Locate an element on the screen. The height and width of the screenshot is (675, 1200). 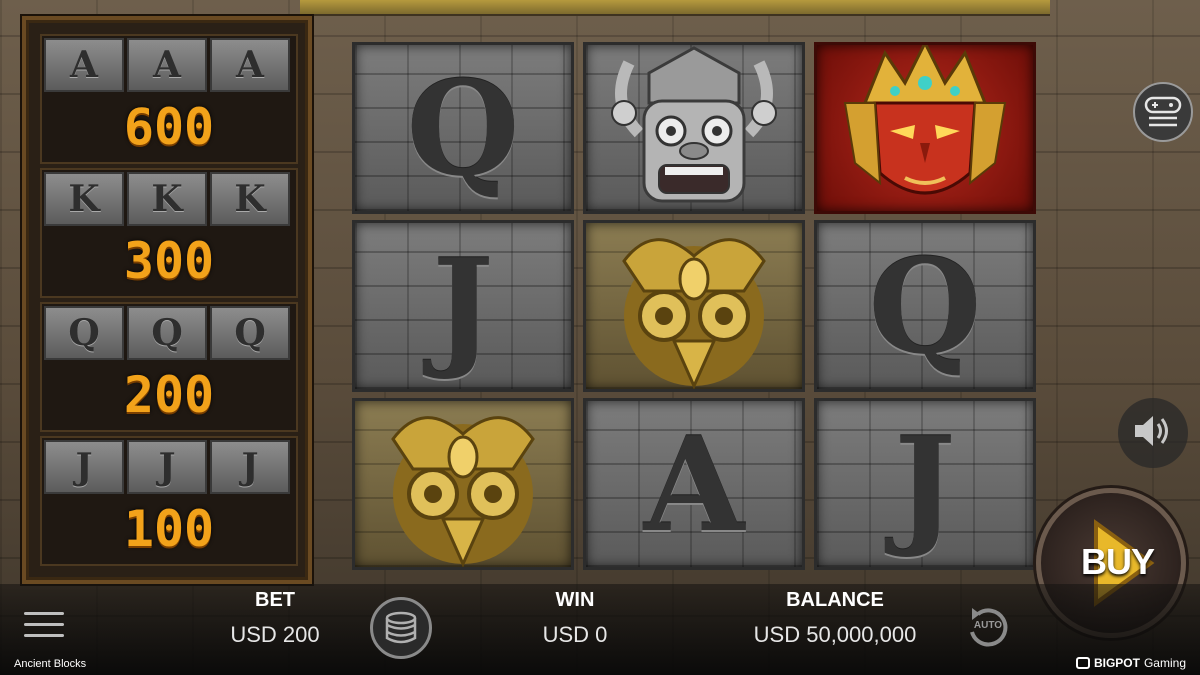
paytable-row: J J J 100 is located at coordinates (169, 501).